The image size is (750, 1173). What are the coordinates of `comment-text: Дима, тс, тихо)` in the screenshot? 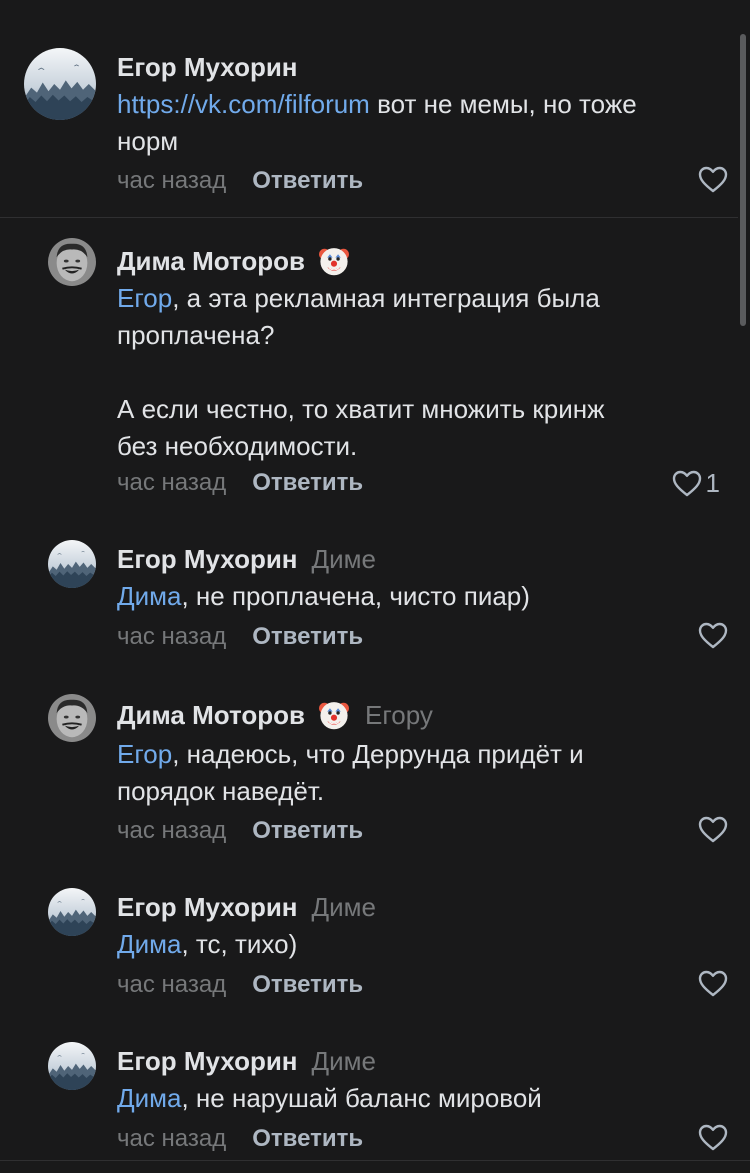 It's located at (417, 944).